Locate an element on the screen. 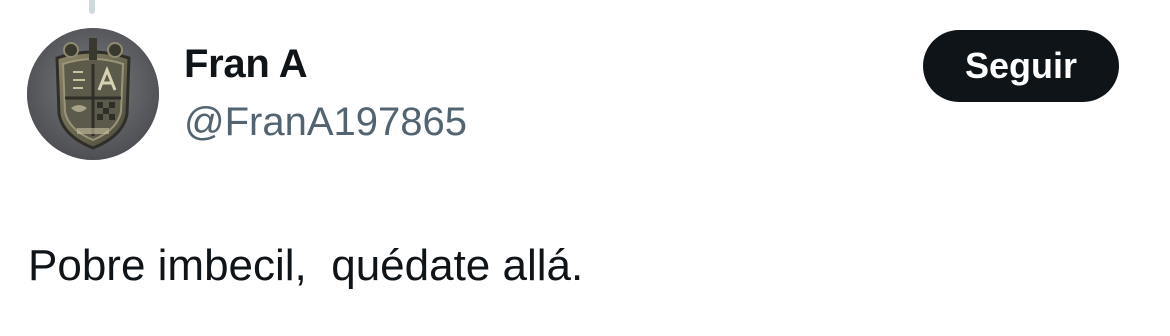  thread-connector-line is located at coordinates (92, 7).